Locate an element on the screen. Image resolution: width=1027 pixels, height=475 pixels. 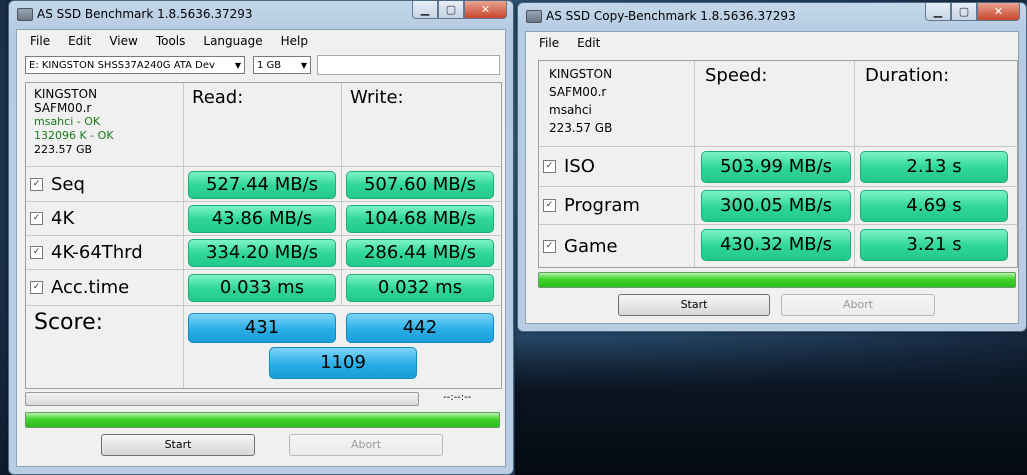
read-header-label: Read: is located at coordinates (218, 97).